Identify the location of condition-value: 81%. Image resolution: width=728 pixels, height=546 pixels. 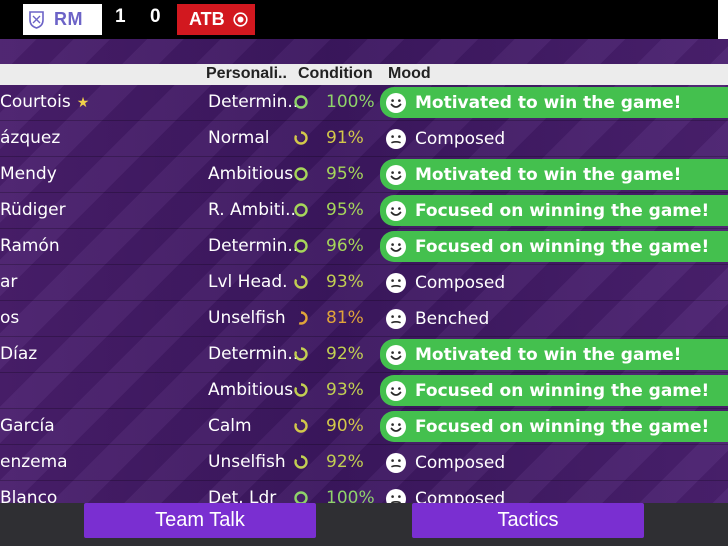
(345, 318).